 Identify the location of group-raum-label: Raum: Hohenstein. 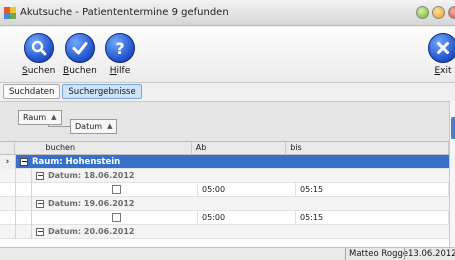
(76, 161).